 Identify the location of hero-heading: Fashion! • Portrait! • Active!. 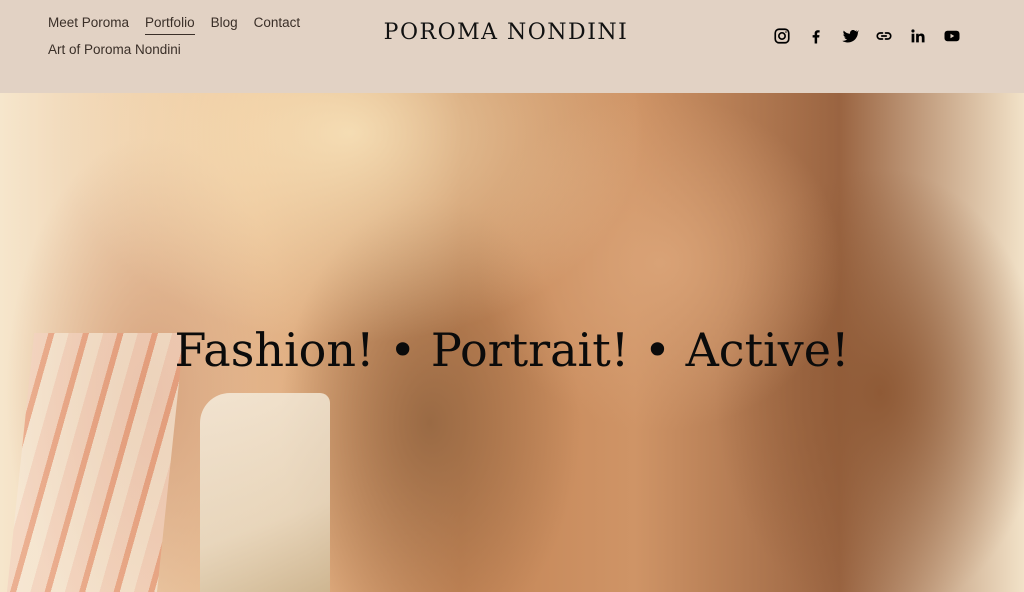
(512, 350).